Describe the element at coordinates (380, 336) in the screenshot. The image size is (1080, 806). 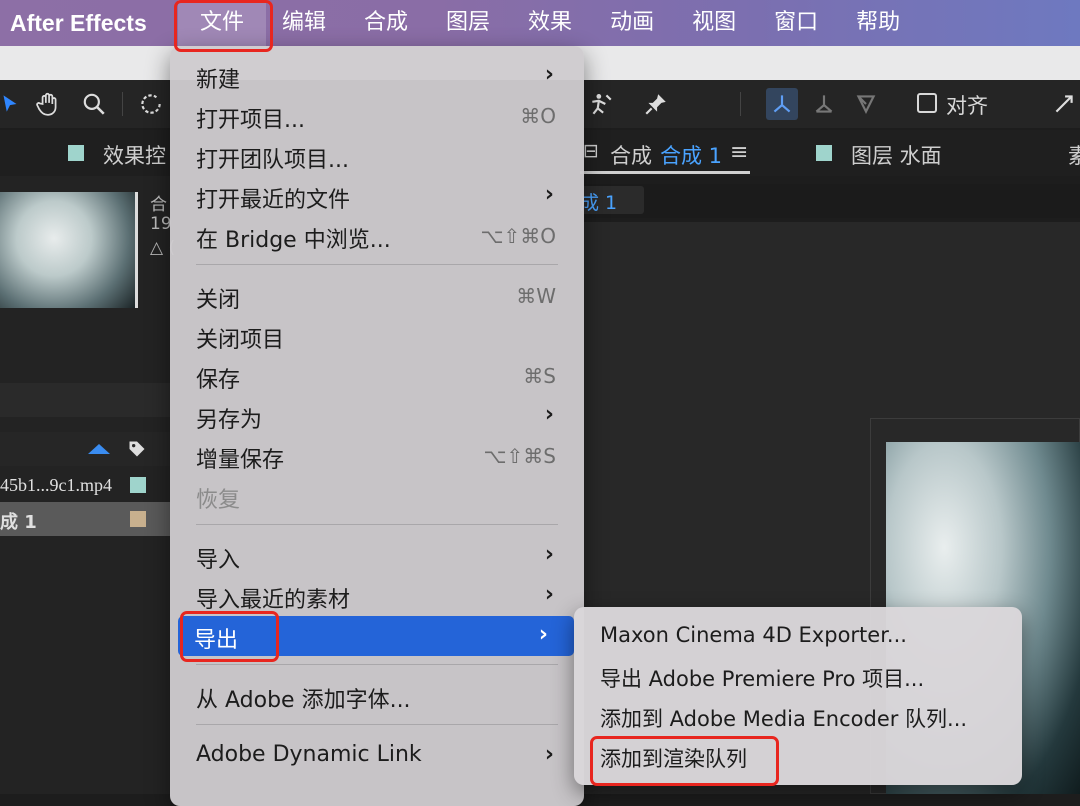
I see `menu-item-close-project: 关闭项目` at that location.